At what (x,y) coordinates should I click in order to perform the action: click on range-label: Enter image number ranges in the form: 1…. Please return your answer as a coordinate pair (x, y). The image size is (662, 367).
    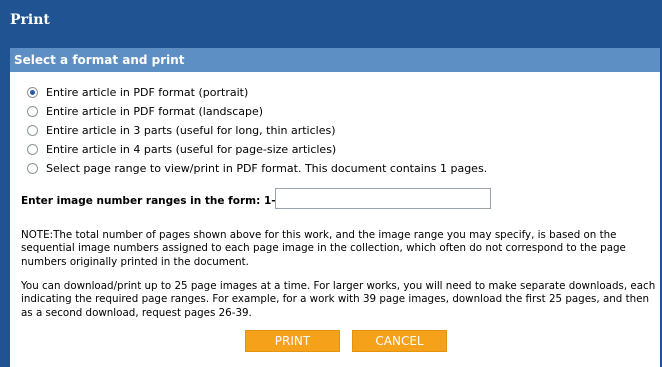
    Looking at the image, I should click on (156, 201).